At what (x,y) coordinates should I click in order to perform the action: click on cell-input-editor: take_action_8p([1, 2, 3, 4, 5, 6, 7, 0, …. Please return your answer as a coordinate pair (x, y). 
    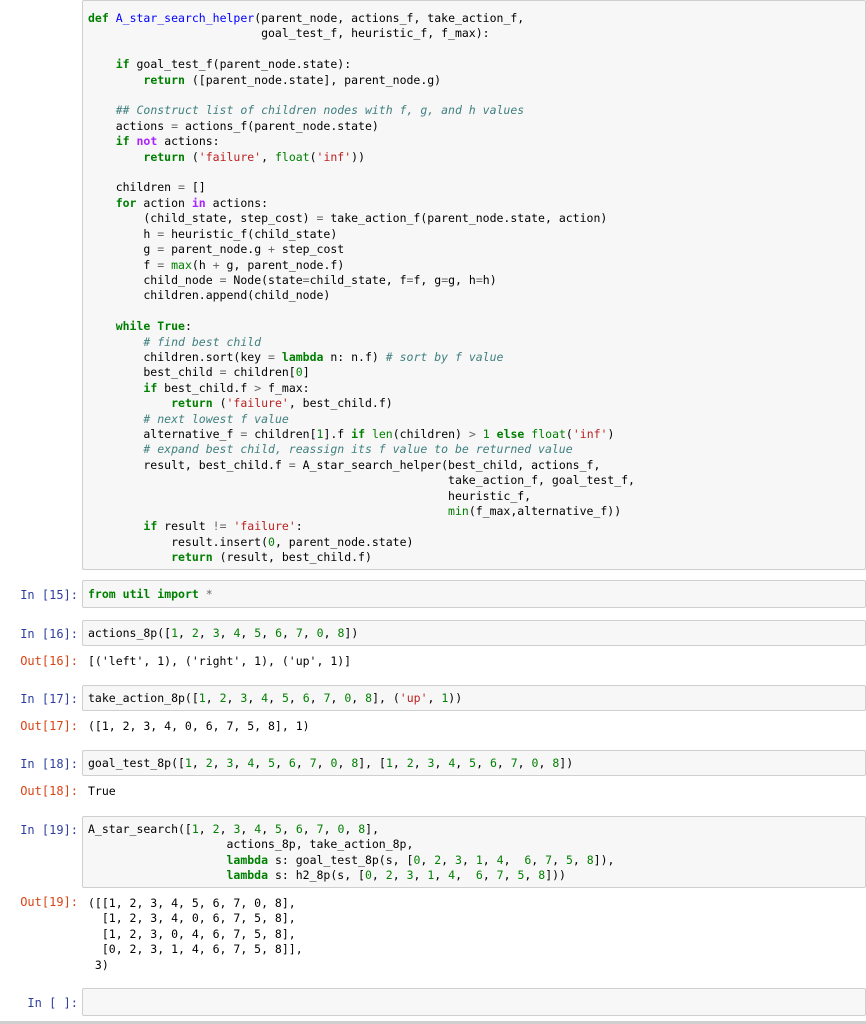
    Looking at the image, I should click on (474, 698).